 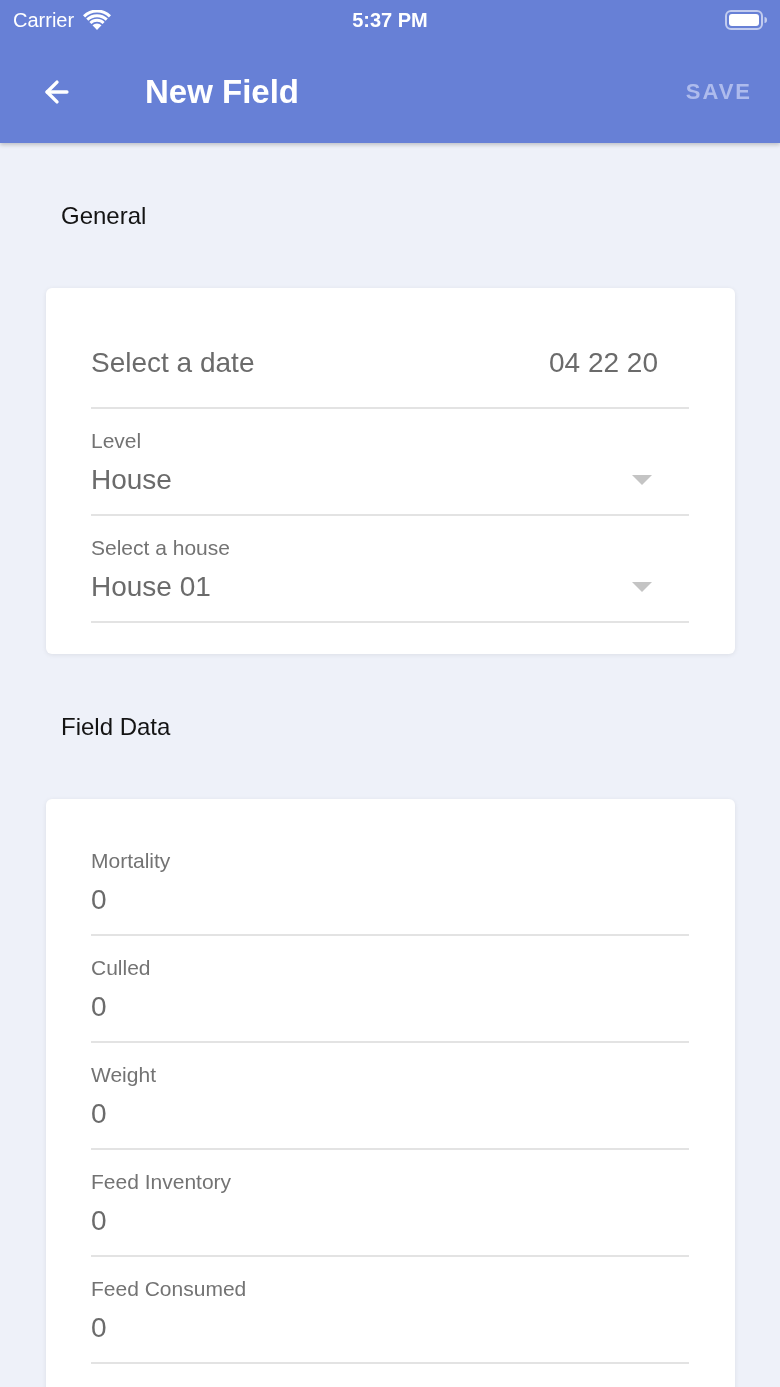 I want to click on date-value: 04 22 20, so click(x=603, y=362).